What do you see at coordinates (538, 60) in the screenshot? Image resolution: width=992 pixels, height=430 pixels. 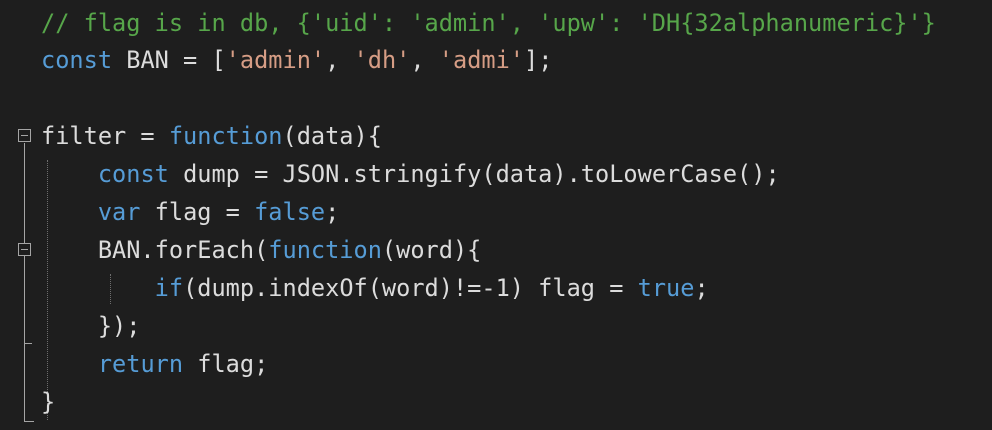 I see `code-token-plain: ];` at bounding box center [538, 60].